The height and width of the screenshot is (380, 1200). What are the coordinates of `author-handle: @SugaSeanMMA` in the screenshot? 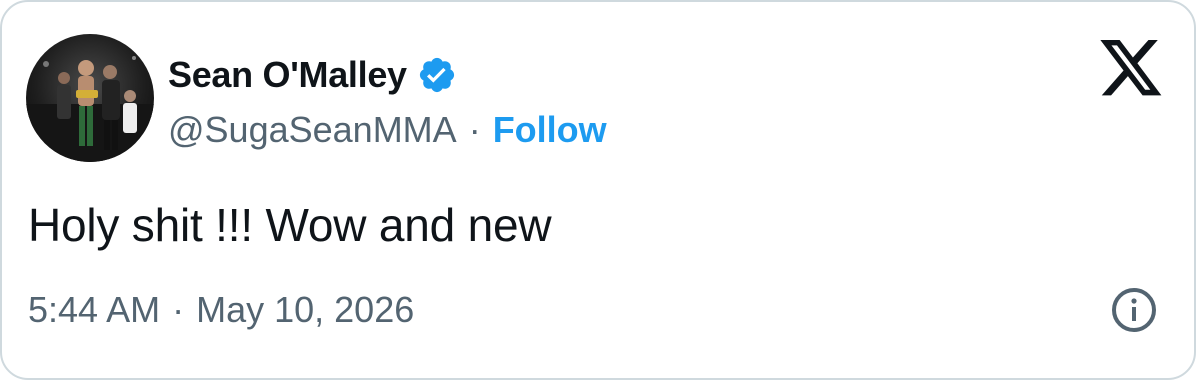 It's located at (312, 130).